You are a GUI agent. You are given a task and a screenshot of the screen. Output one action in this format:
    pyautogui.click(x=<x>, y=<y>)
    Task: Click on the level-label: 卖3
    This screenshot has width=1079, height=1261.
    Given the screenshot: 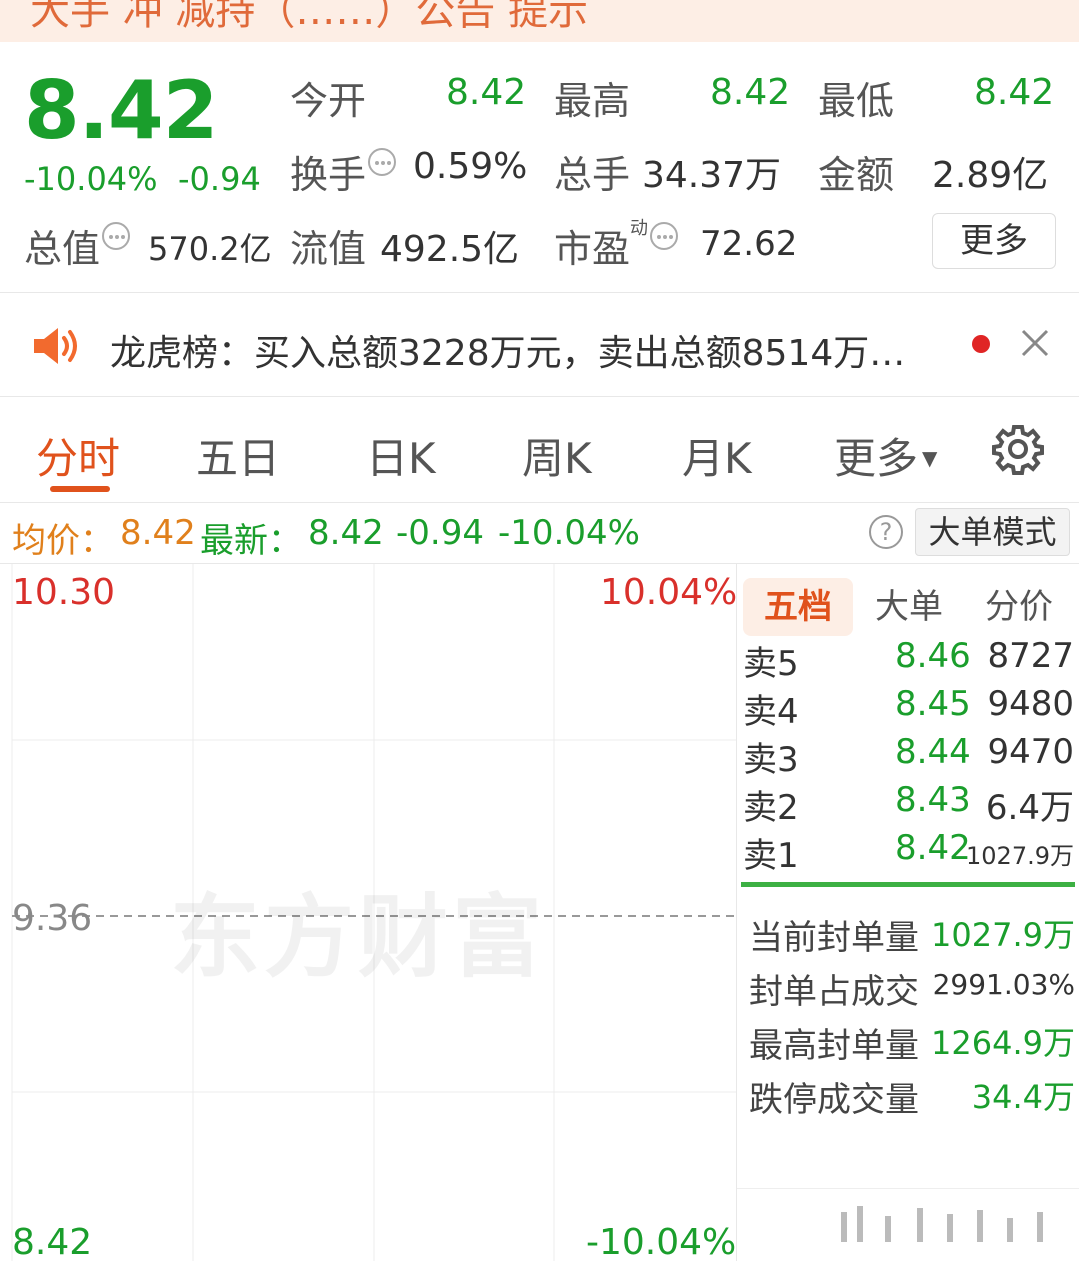 What is the action you would take?
    pyautogui.click(x=771, y=760)
    